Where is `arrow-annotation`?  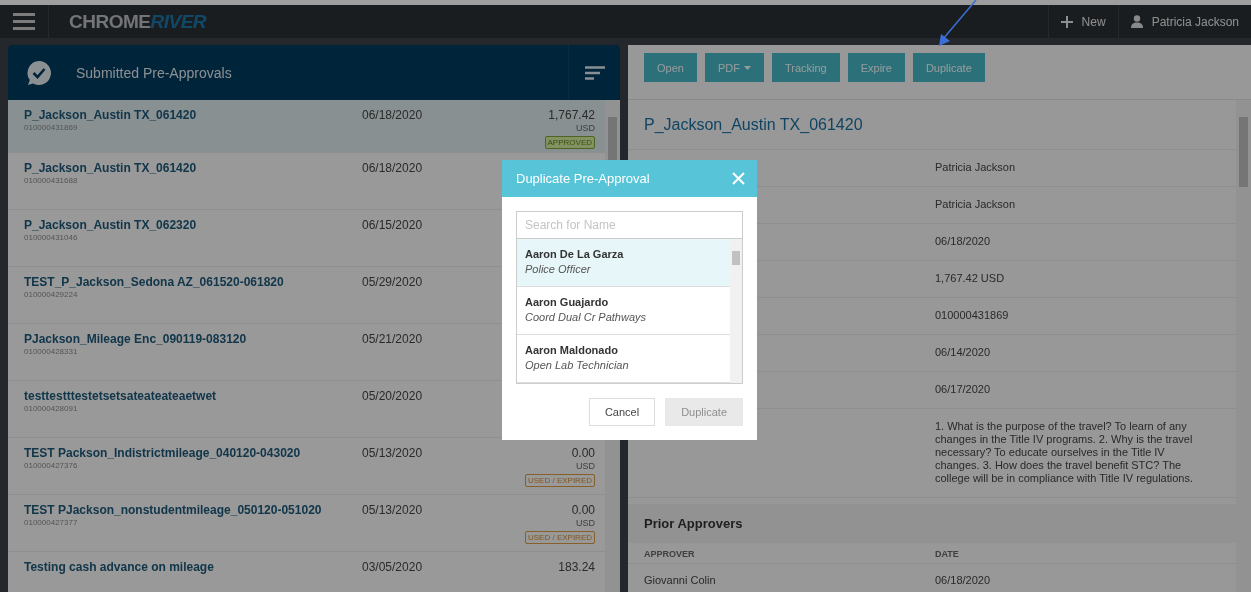 arrow-annotation is located at coordinates (957, 23).